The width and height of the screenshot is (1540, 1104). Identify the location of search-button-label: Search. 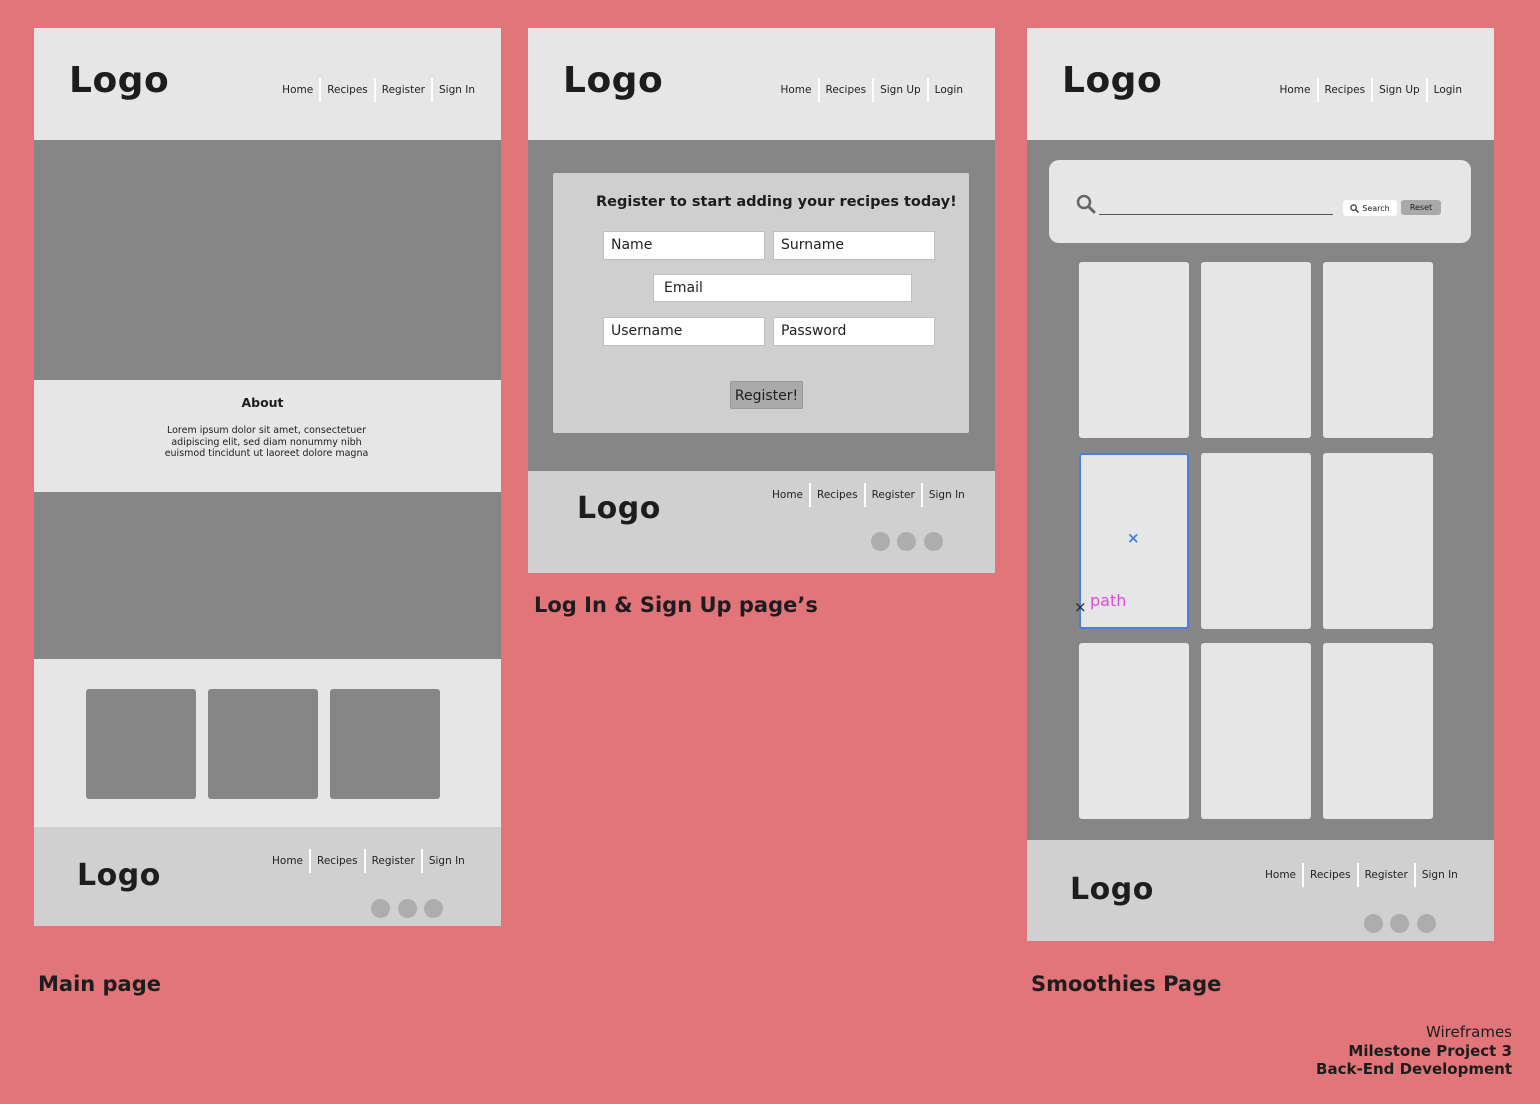
(1376, 208).